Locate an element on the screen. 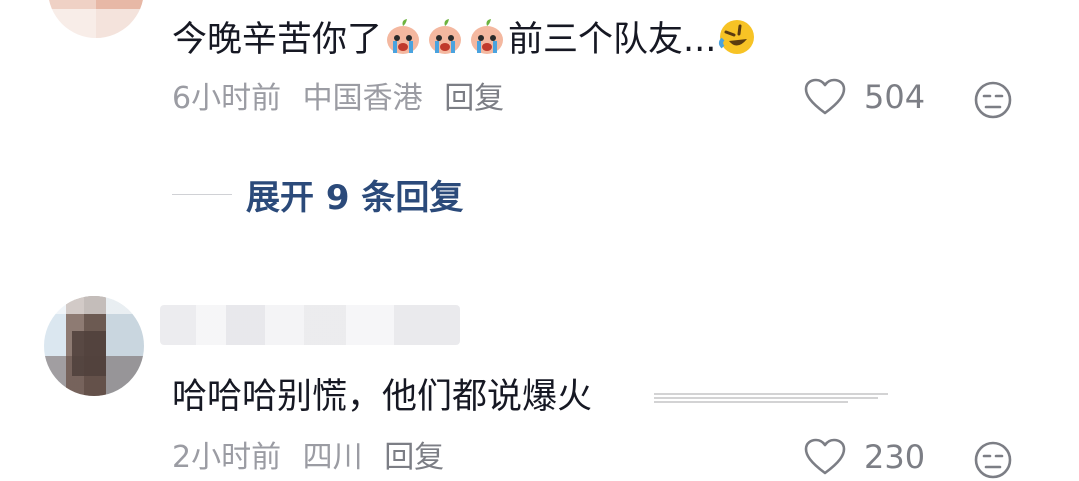 Image resolution: width=1079 pixels, height=481 pixels. like-button: 504 is located at coordinates (864, 97).